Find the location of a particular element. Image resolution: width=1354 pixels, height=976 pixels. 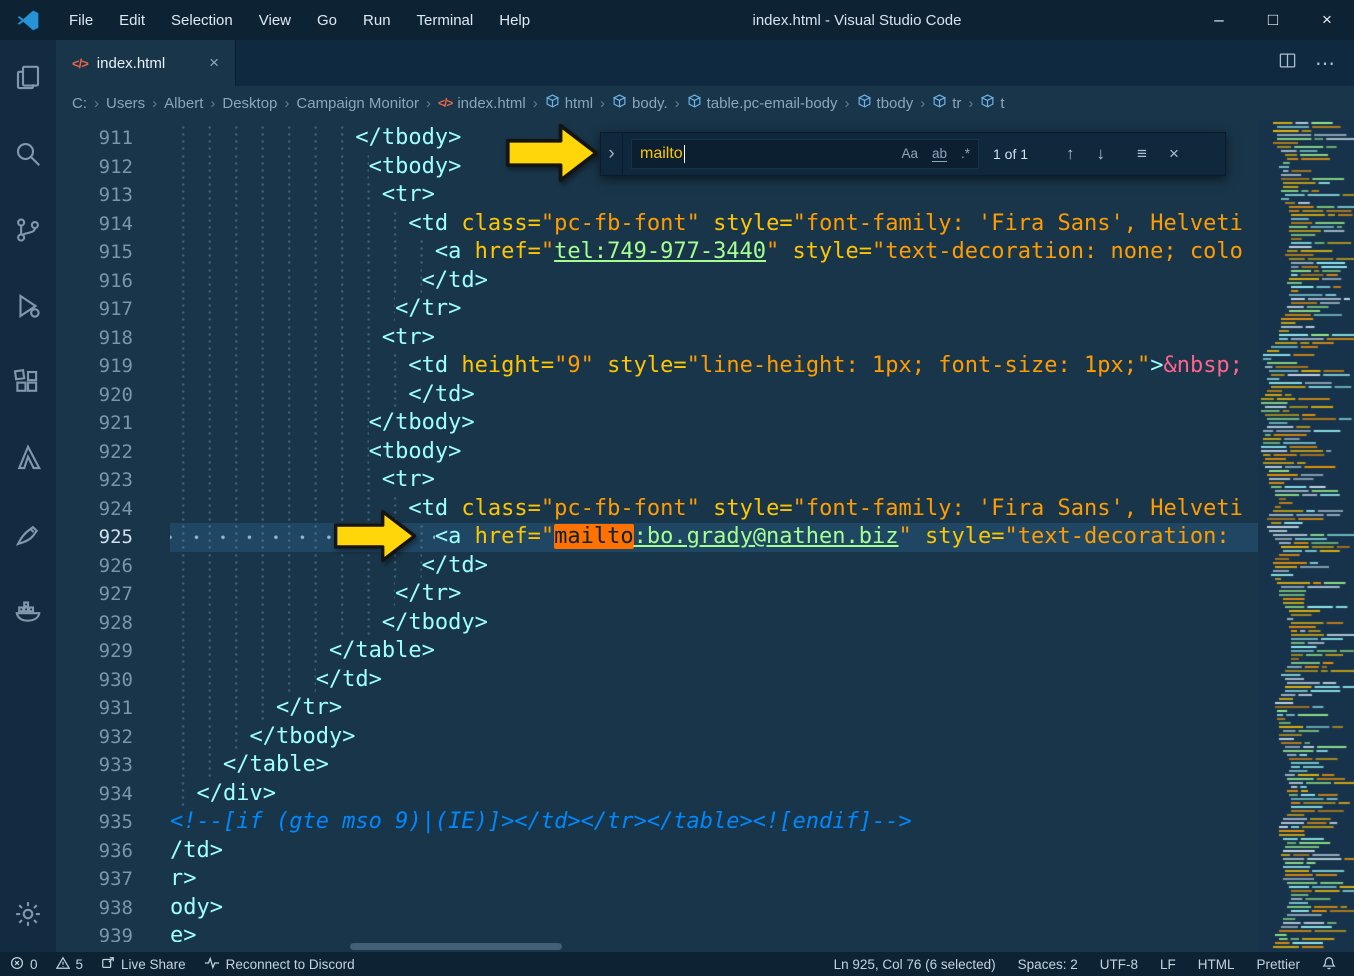

close-find-icon: × is located at coordinates (1174, 154).